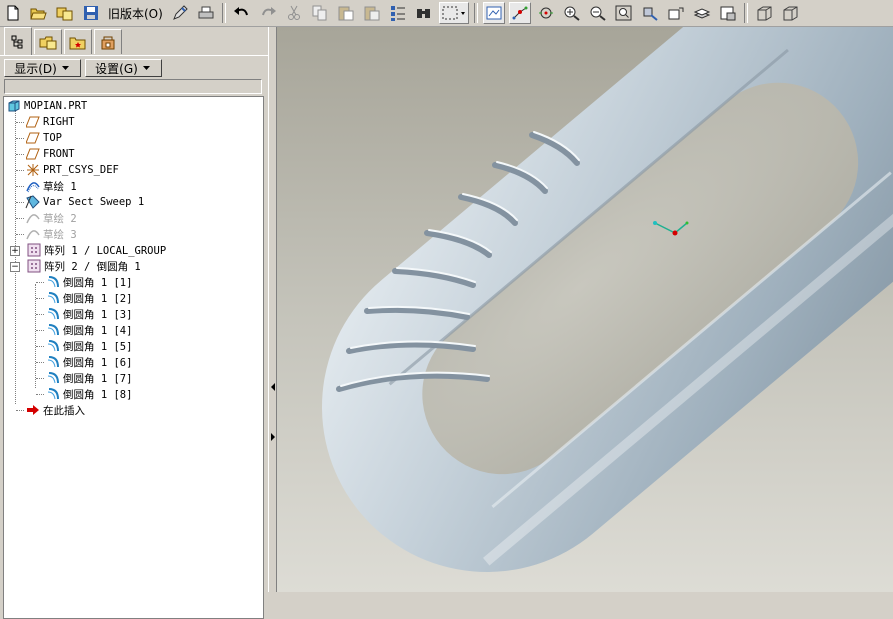 The height and width of the screenshot is (619, 893). I want to click on refit-icon, so click(624, 13).